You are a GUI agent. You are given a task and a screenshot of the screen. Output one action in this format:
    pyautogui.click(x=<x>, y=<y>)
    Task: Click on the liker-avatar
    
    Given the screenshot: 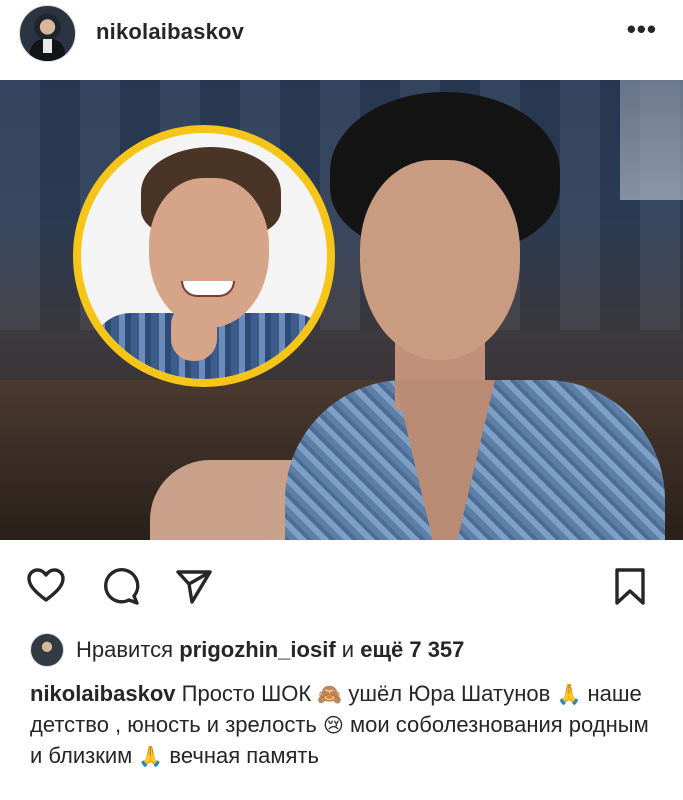 What is the action you would take?
    pyautogui.click(x=47, y=650)
    